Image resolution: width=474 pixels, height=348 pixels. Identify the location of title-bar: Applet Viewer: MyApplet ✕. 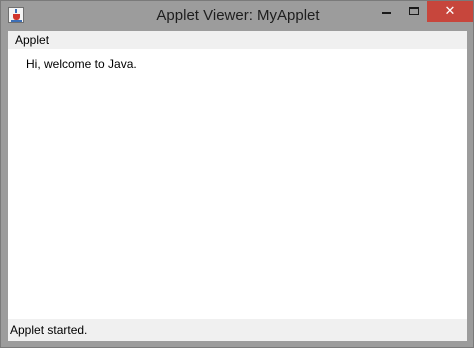
(237, 16).